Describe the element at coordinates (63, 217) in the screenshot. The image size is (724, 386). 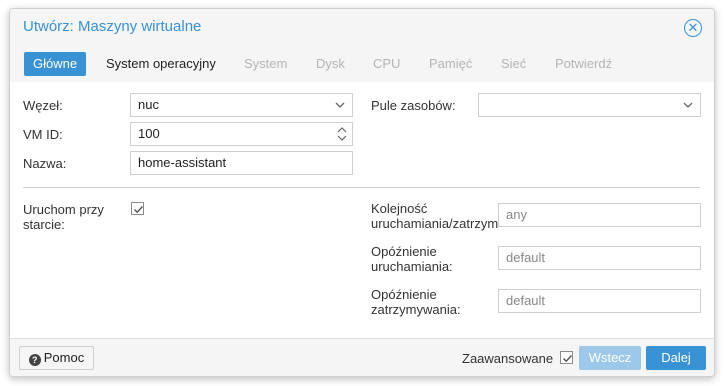
I see `onboot-label: Uruchom przy starcie:` at that location.